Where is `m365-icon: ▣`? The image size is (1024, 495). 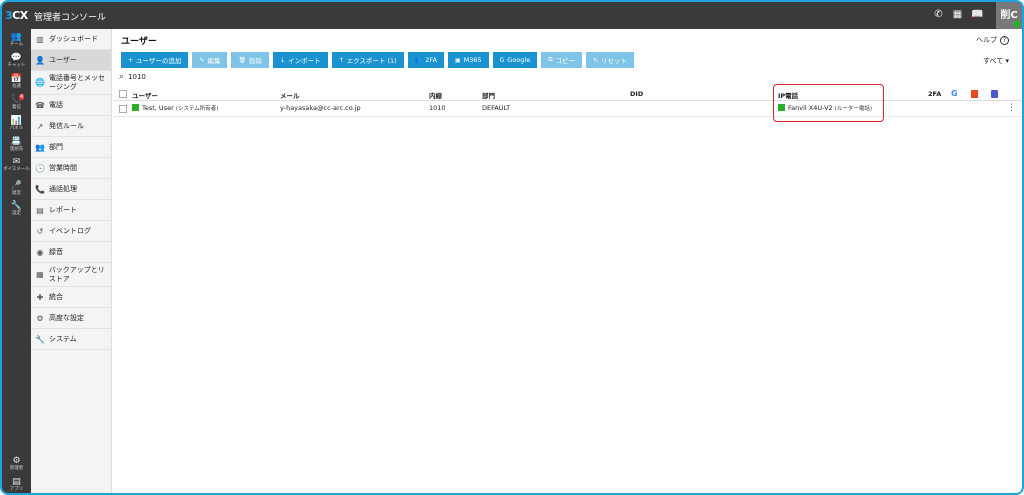
m365-icon: ▣ is located at coordinates (457, 60).